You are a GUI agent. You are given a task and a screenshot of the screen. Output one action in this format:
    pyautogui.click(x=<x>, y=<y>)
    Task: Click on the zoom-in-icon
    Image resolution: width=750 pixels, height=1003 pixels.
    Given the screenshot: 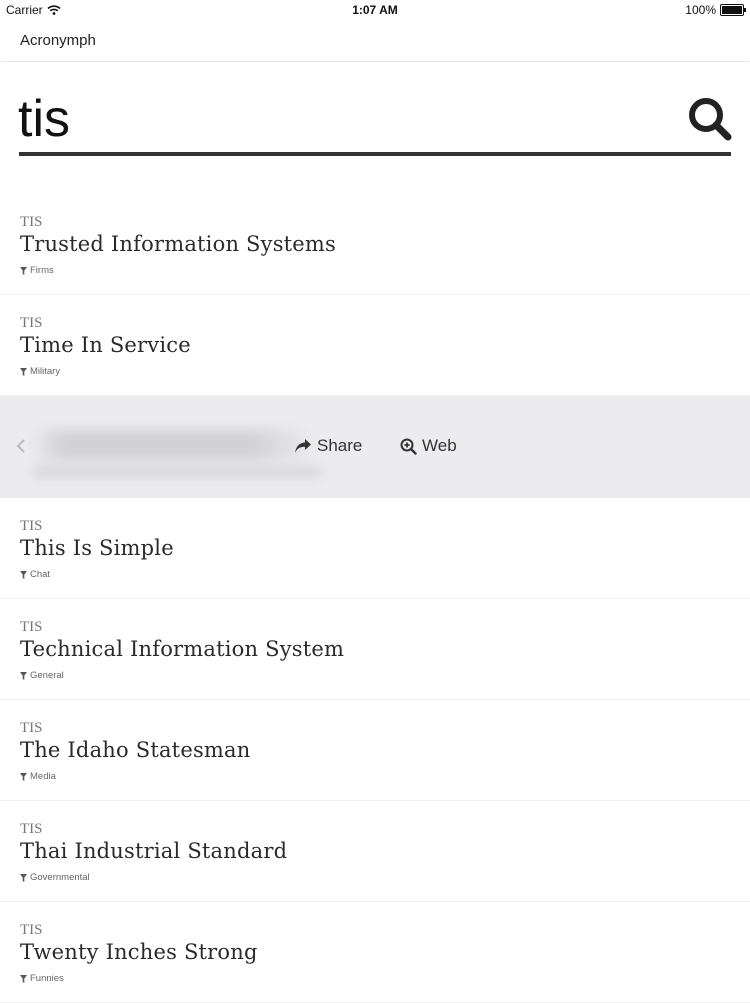 What is the action you would take?
    pyautogui.click(x=408, y=446)
    